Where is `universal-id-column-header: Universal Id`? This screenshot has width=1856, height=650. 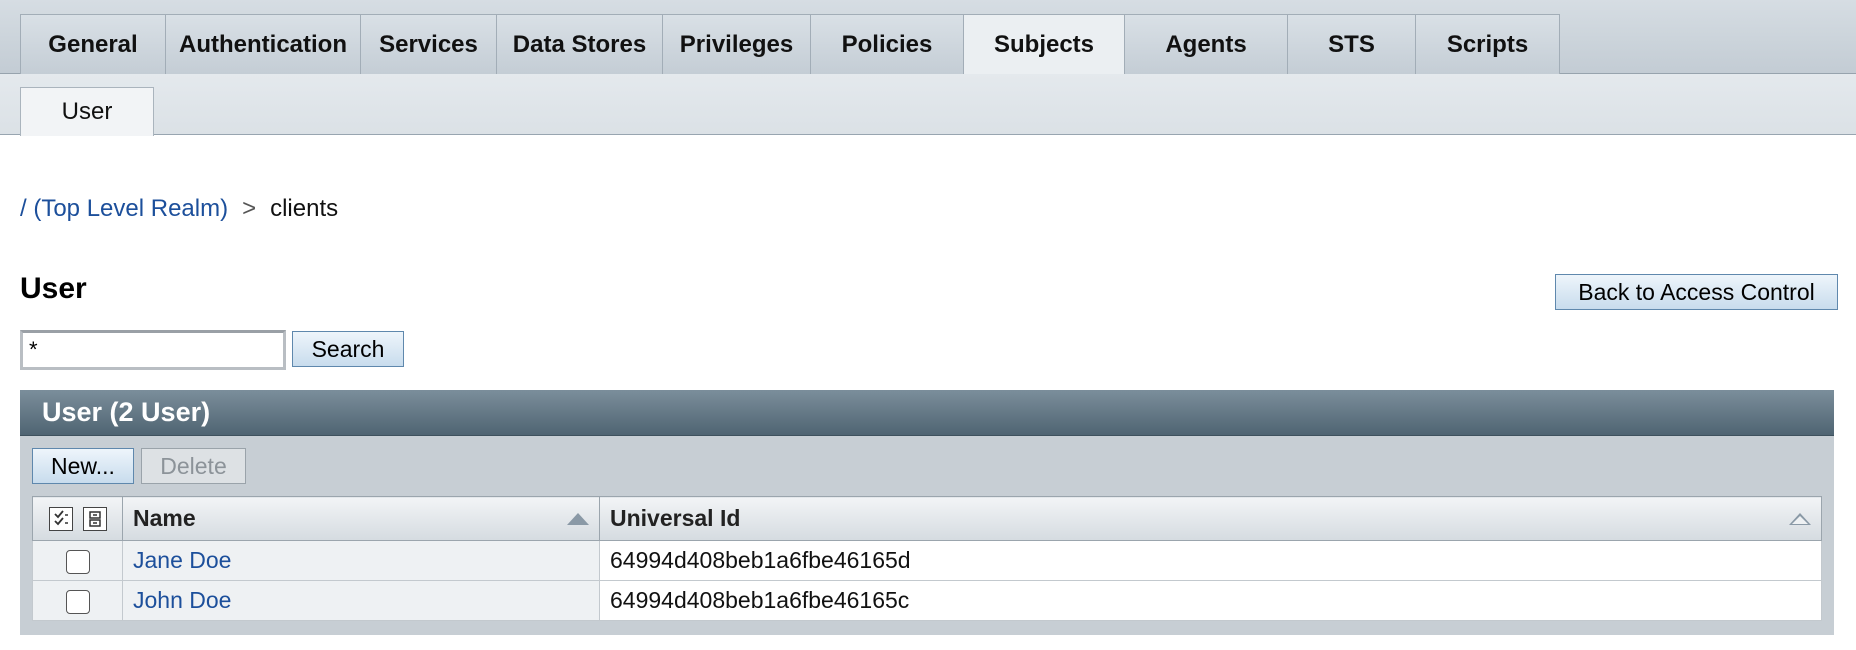 universal-id-column-header: Universal Id is located at coordinates (1210, 518).